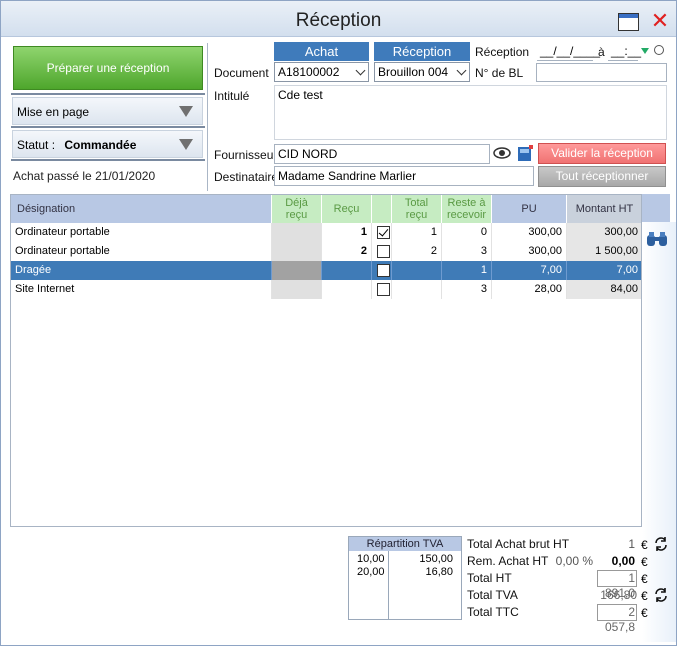 The width and height of the screenshot is (677, 646). I want to click on achat-date: 21/01/2020, so click(125, 176).